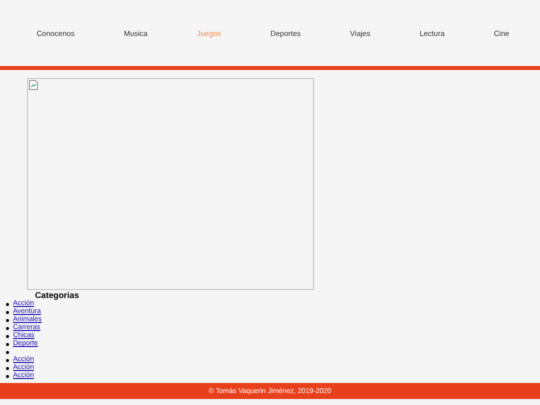  What do you see at coordinates (57, 295) in the screenshot?
I see `categories-heading: Categorias` at bounding box center [57, 295].